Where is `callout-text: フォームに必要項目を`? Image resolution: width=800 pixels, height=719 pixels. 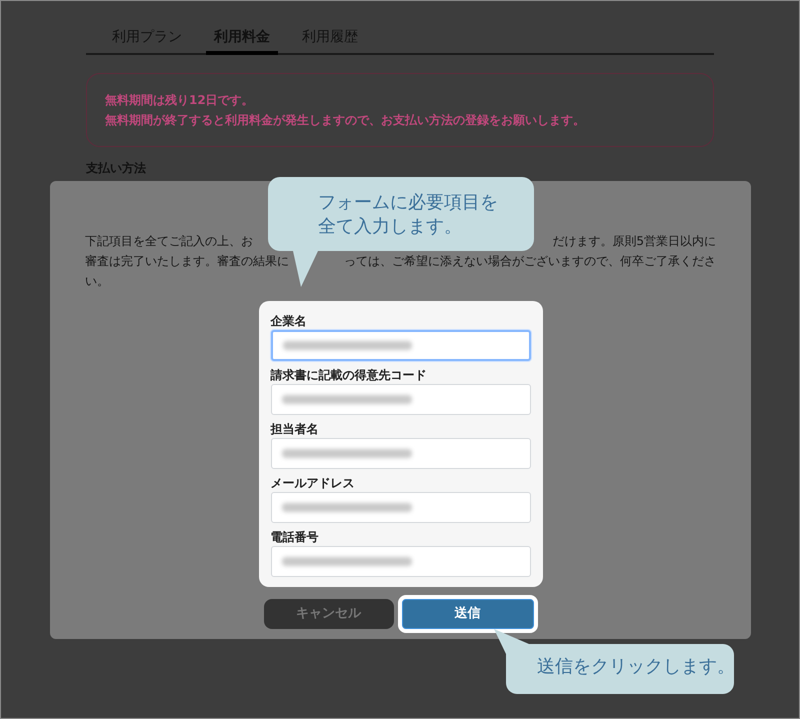 callout-text: フォームに必要項目を is located at coordinates (408, 203).